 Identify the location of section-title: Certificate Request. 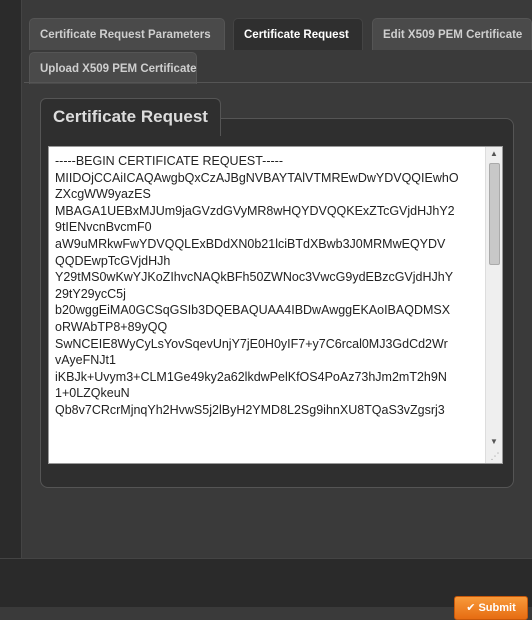
(130, 117).